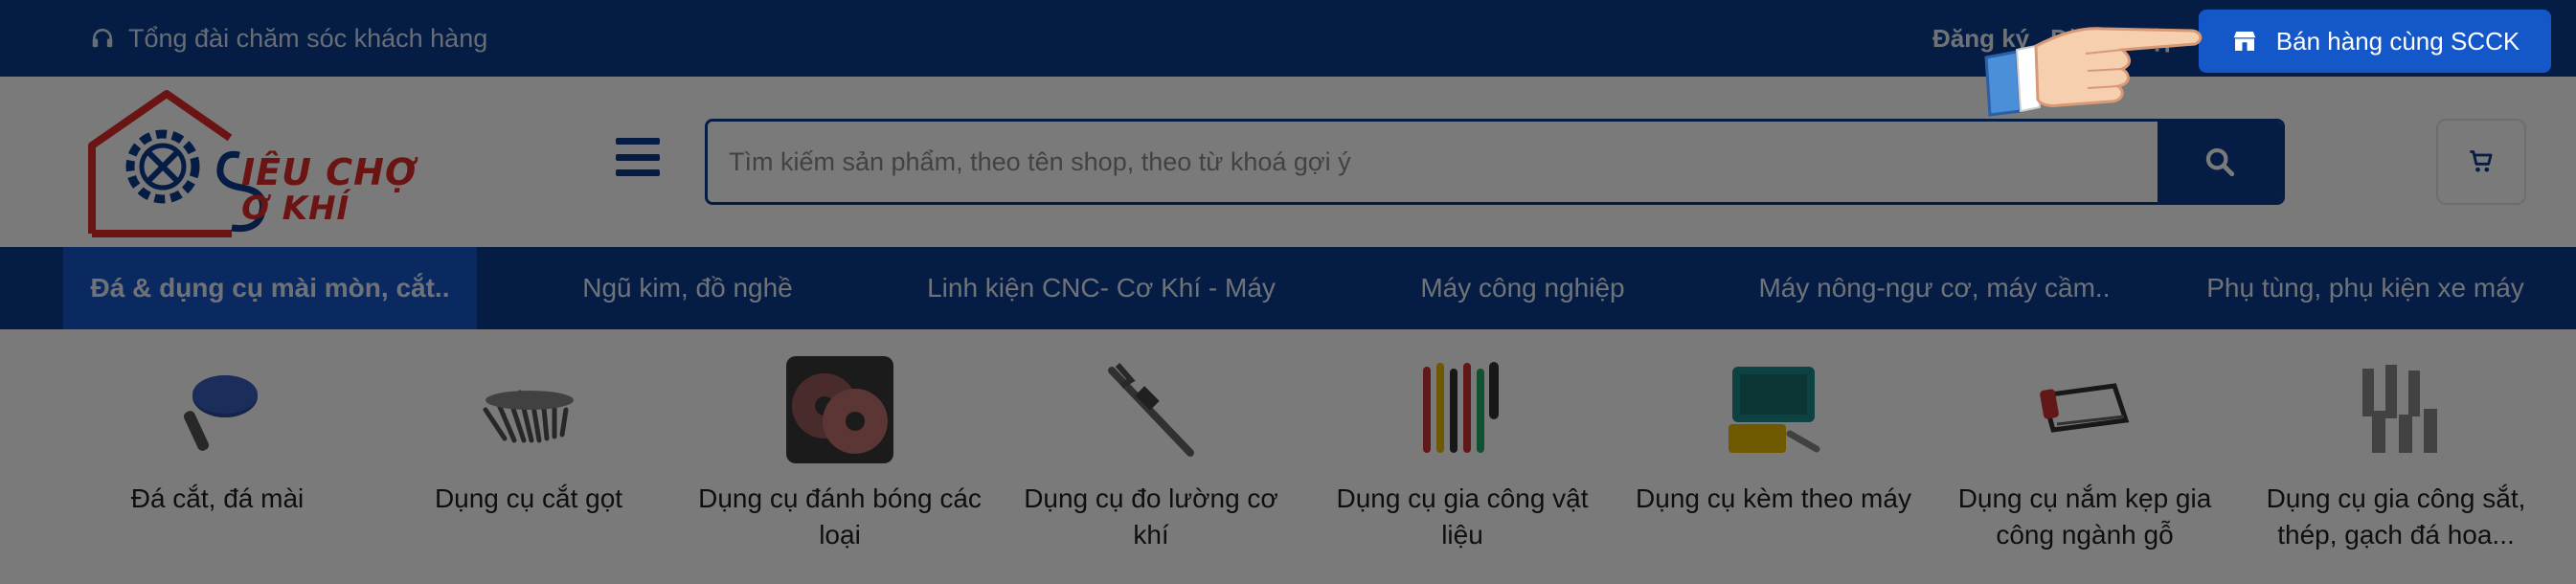 This screenshot has width=2576, height=584. What do you see at coordinates (2397, 41) in the screenshot?
I see `sell-button-label: Bán hàng cùng SCCK` at bounding box center [2397, 41].